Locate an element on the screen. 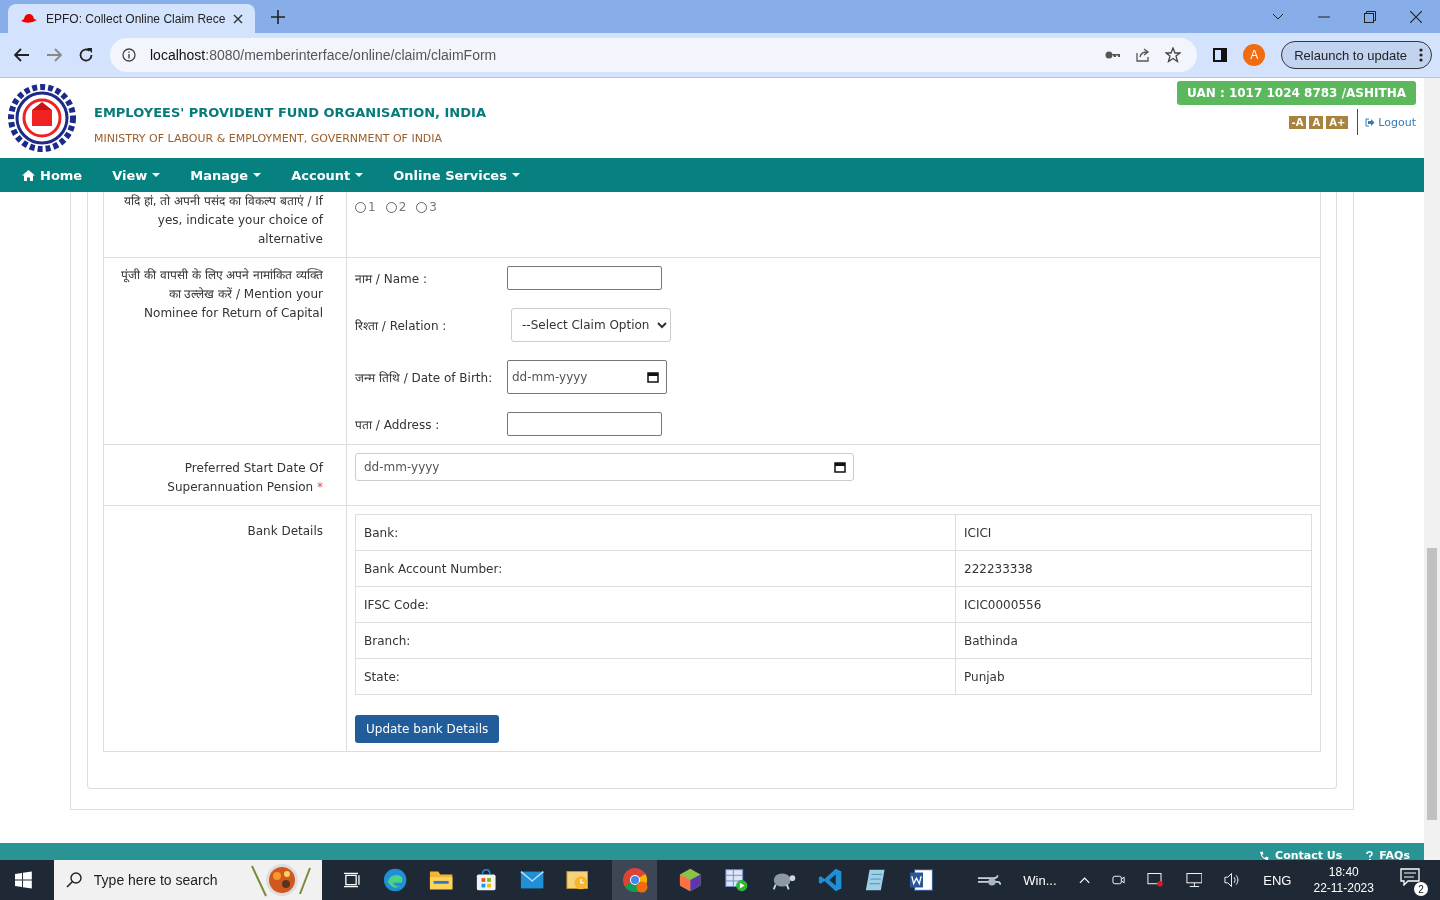 The height and width of the screenshot is (900, 1440). side-panel-icon is located at coordinates (1220, 55).